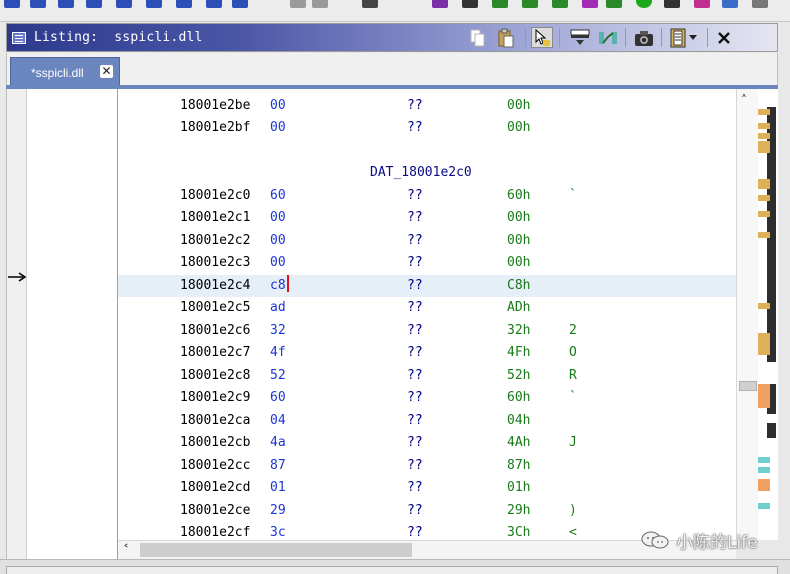  What do you see at coordinates (12, 4) in the screenshot?
I see `nav-back-icon` at bounding box center [12, 4].